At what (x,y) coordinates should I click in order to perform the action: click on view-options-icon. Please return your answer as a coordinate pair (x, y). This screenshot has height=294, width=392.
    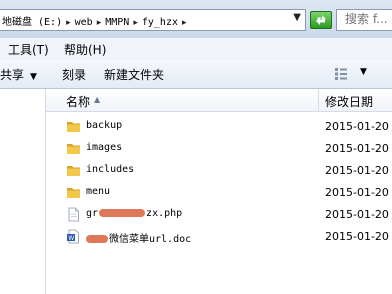
    Looking at the image, I should click on (341, 74).